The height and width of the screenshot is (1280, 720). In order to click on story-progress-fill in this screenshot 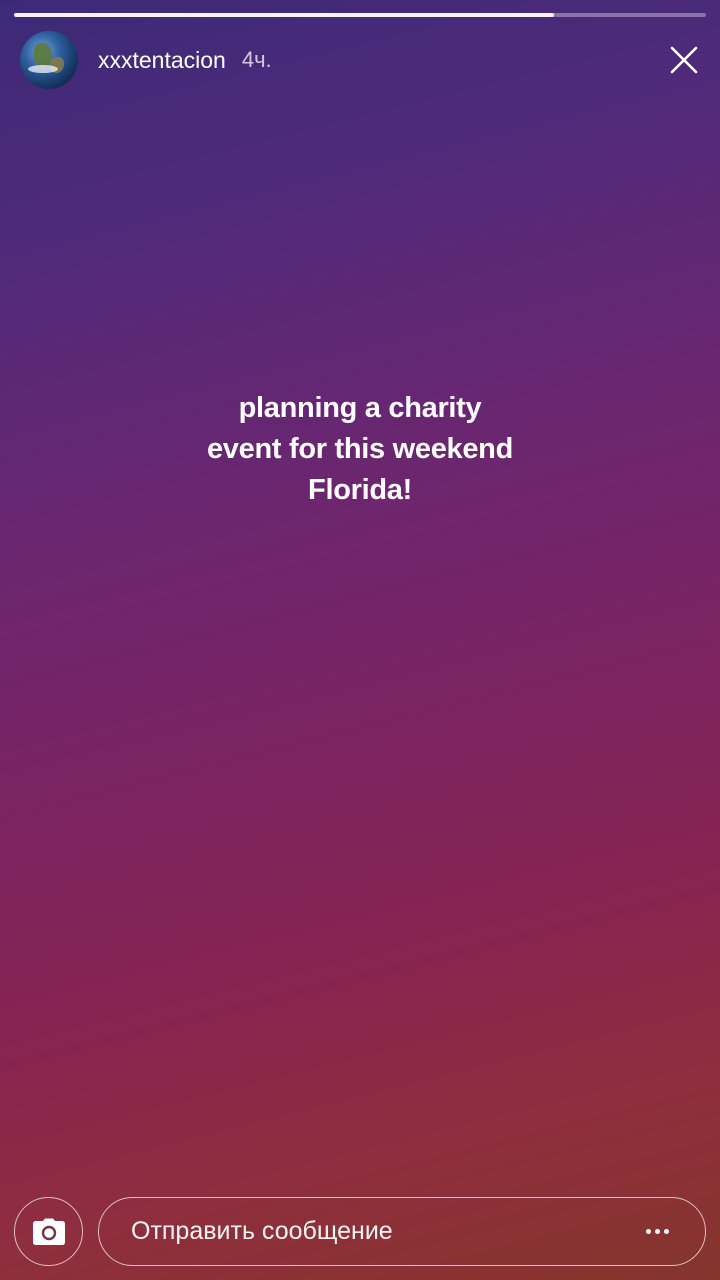, I will do `click(284, 15)`.